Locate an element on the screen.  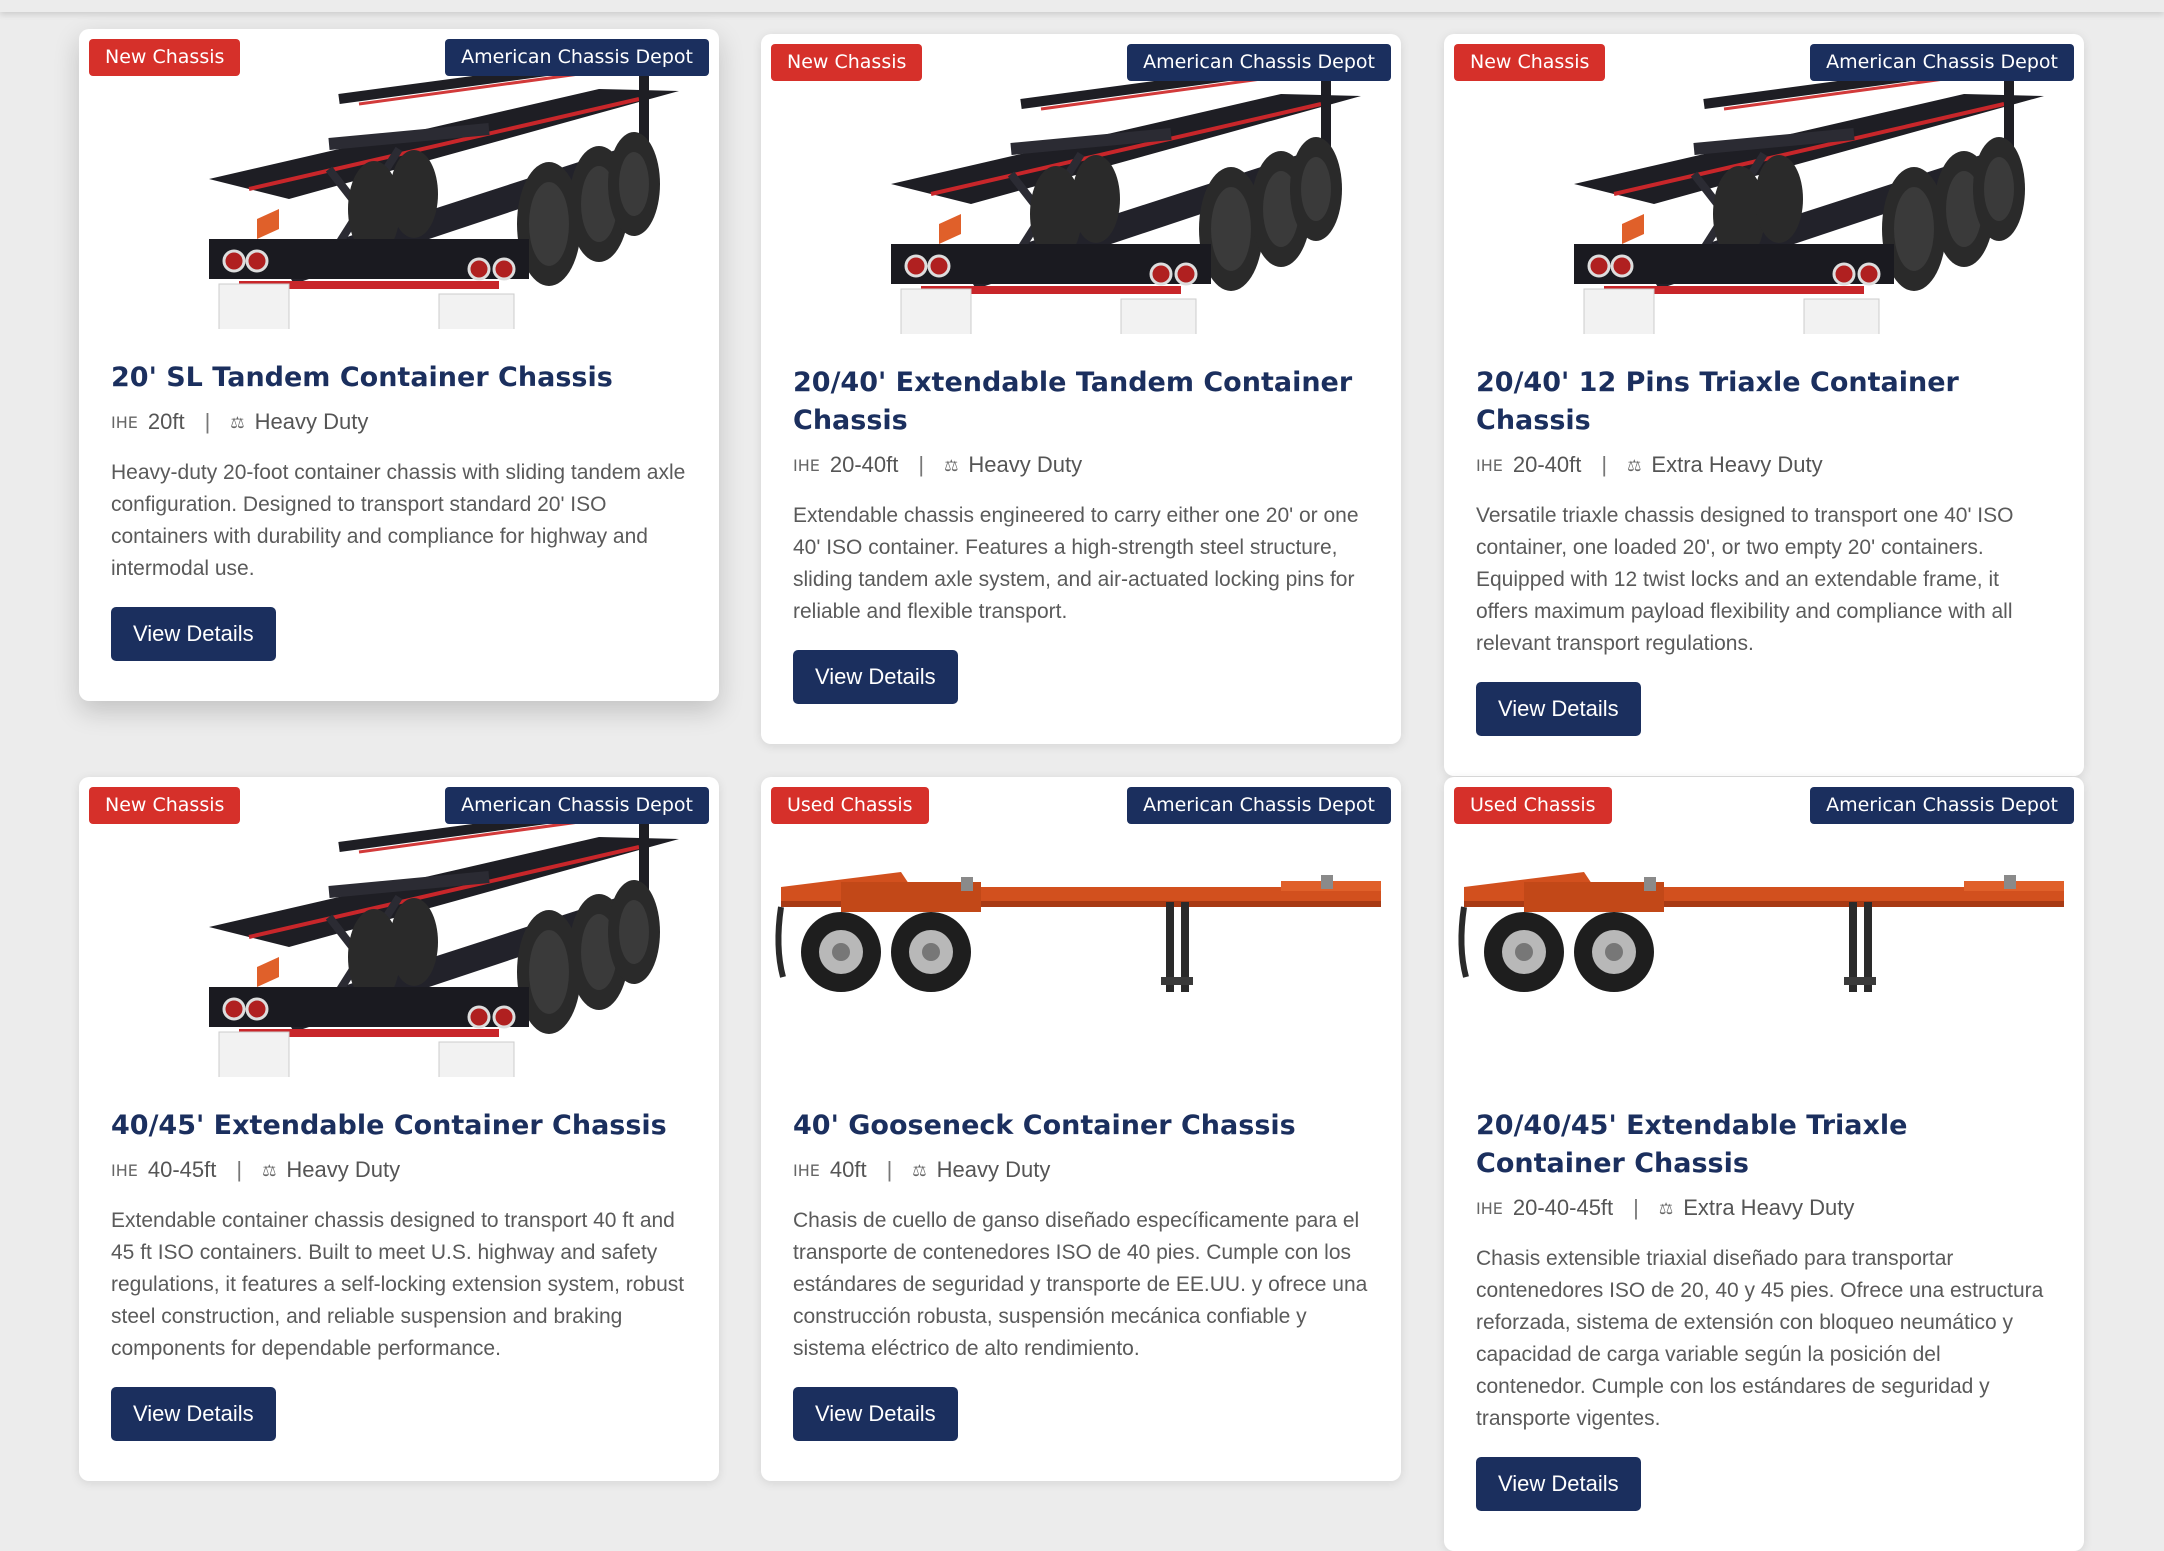
product-title: 40/45' Extendable Container Chassis is located at coordinates (399, 1126).